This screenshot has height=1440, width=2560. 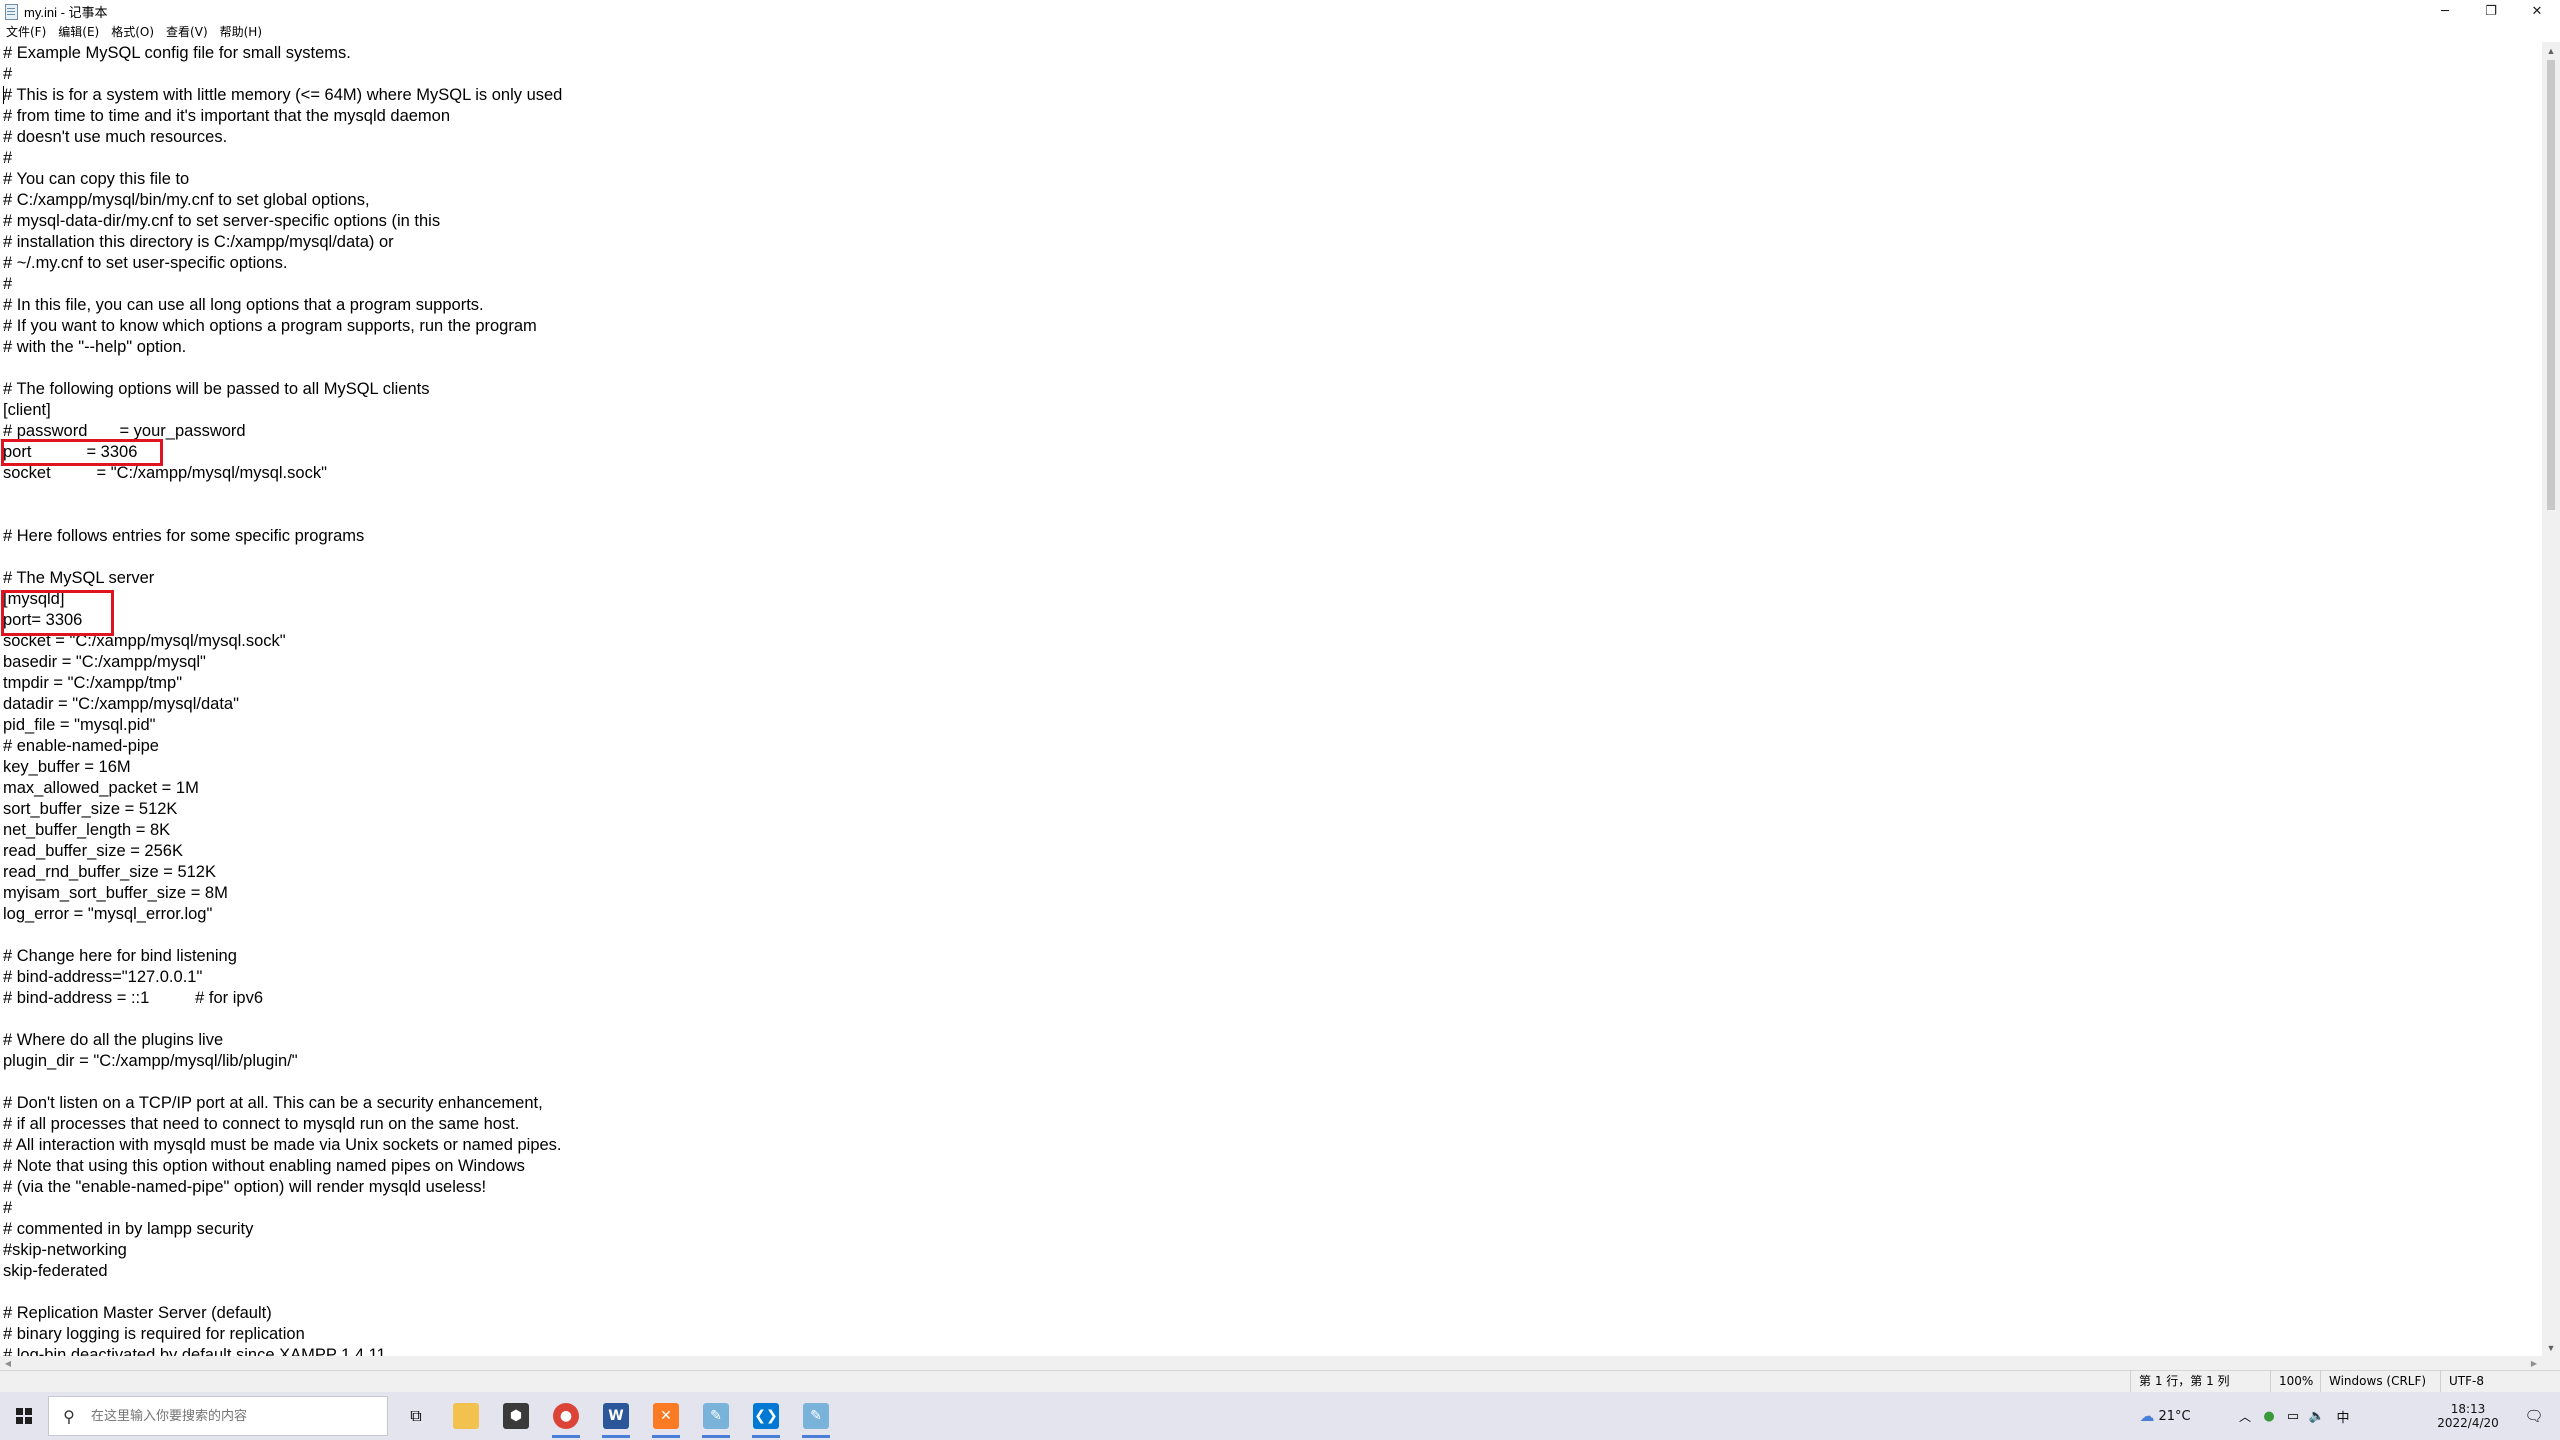 I want to click on volume-icon: 🔈, so click(x=2317, y=1416).